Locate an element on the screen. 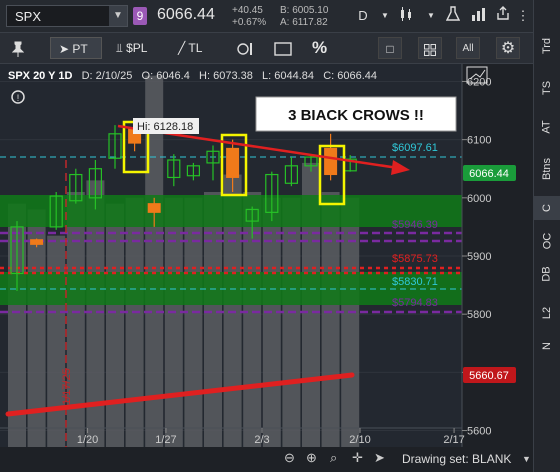 Image resolution: width=560 pixels, height=472 pixels. circle-icon is located at coordinates (244, 48).